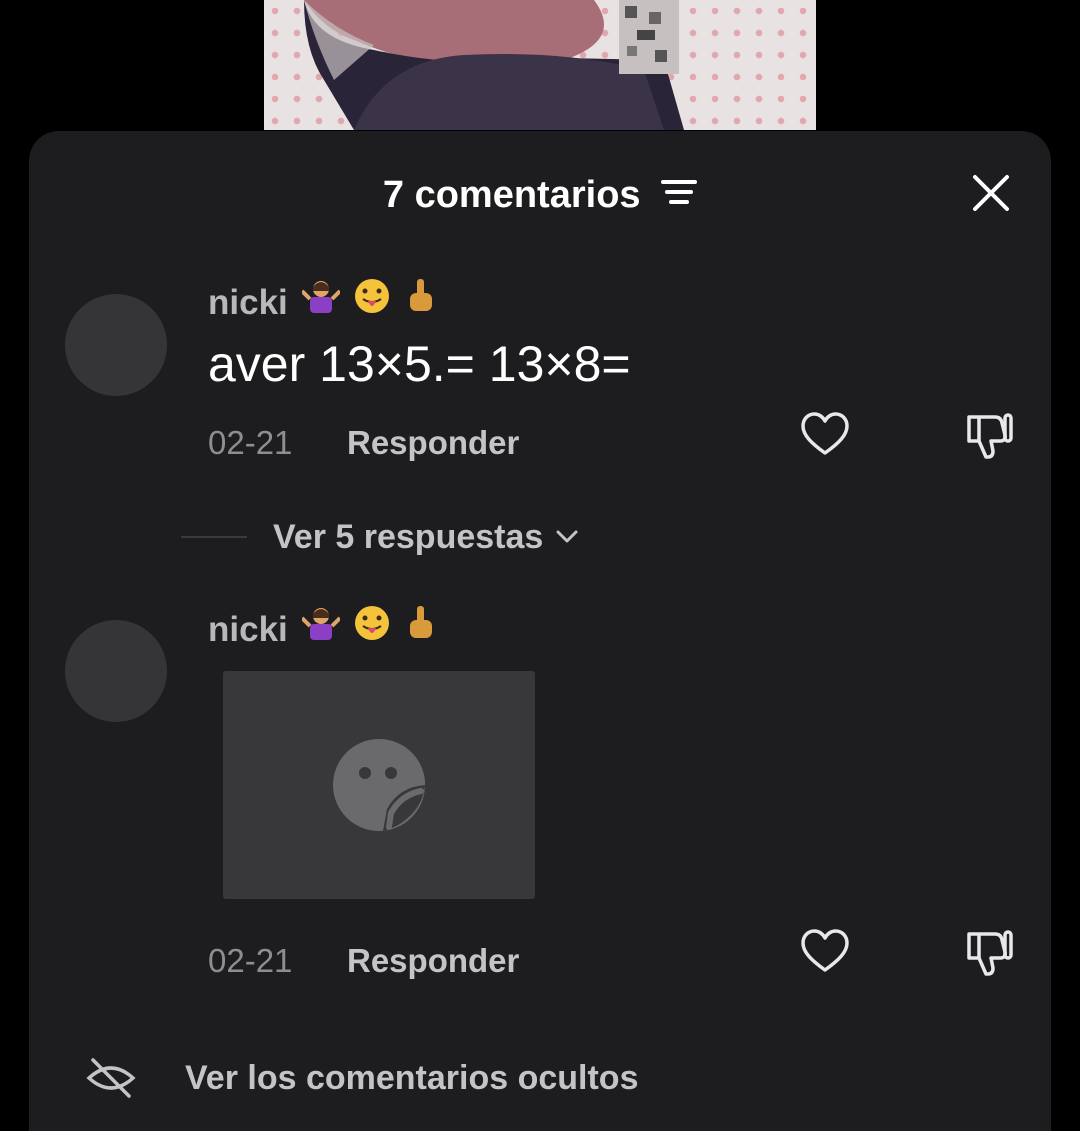 The image size is (1080, 1131). I want to click on close-button, so click(991, 193).